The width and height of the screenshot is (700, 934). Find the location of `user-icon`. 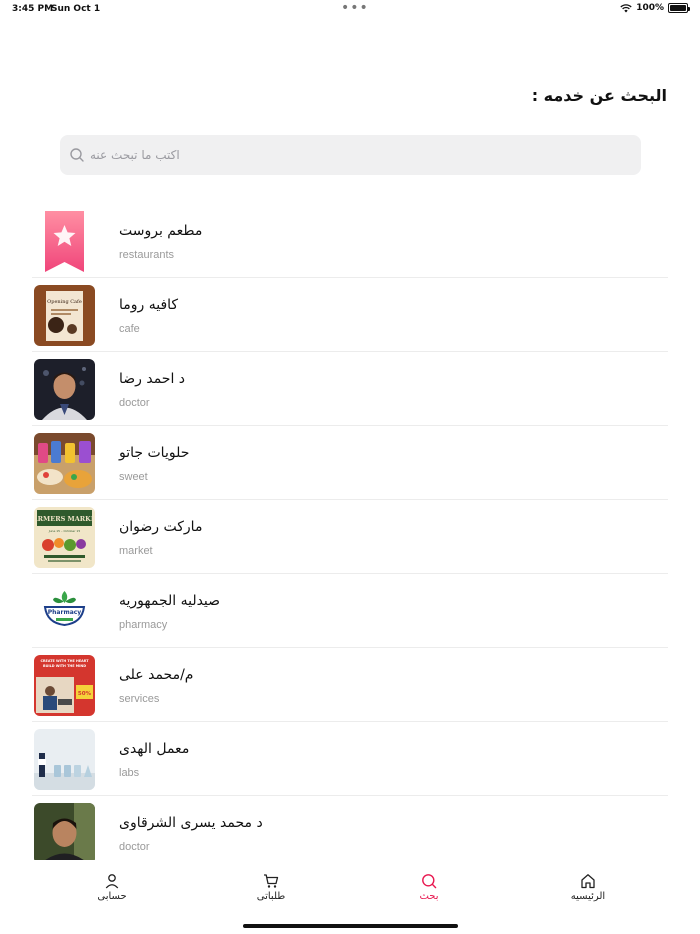

user-icon is located at coordinates (112, 881).